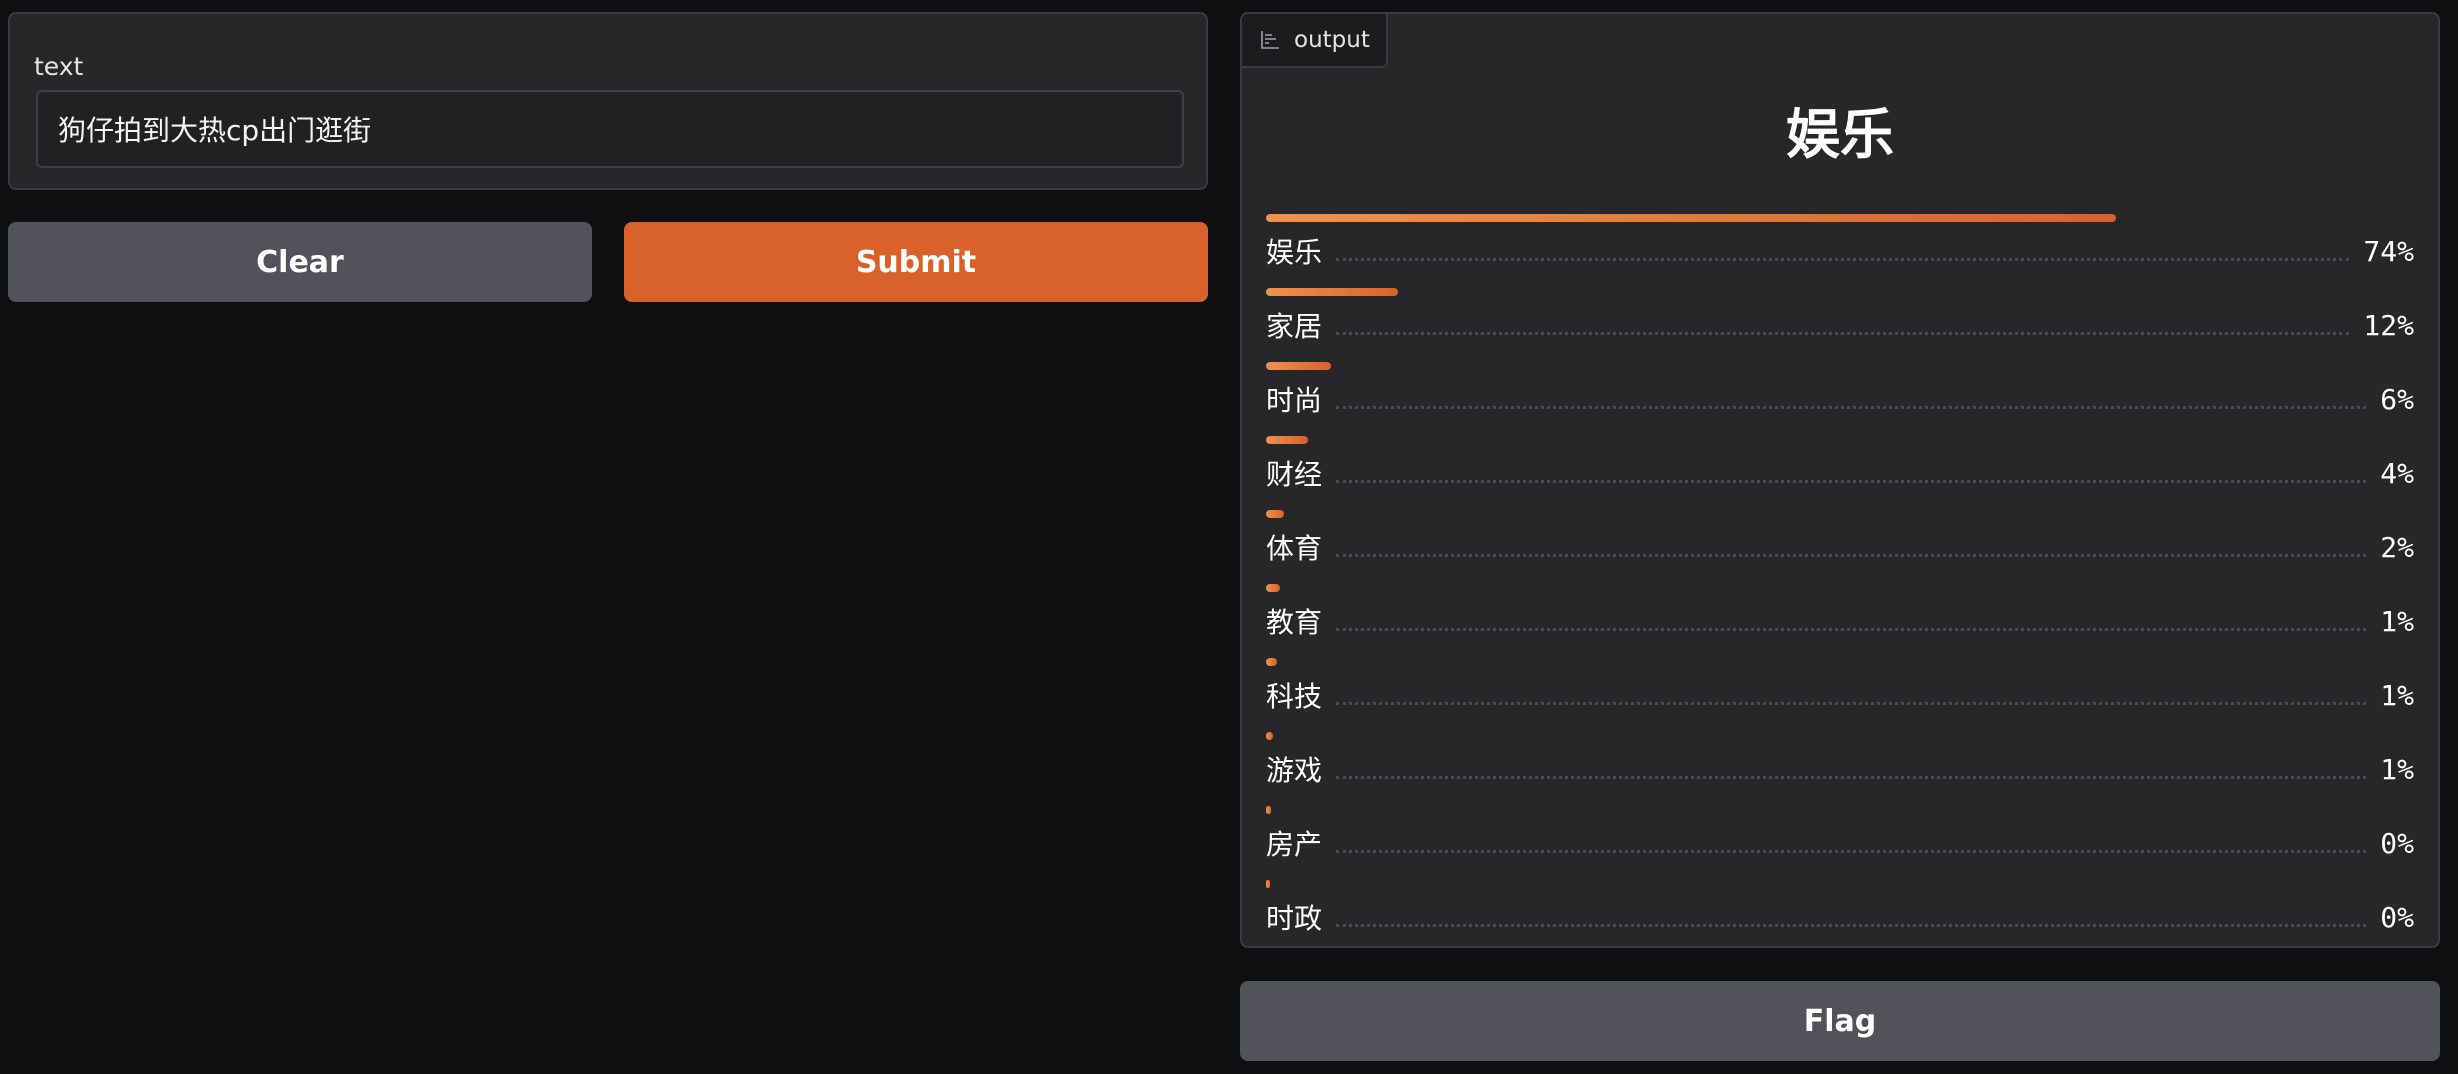 This screenshot has width=2458, height=1074. I want to click on confidence-percent: 4%, so click(2397, 473).